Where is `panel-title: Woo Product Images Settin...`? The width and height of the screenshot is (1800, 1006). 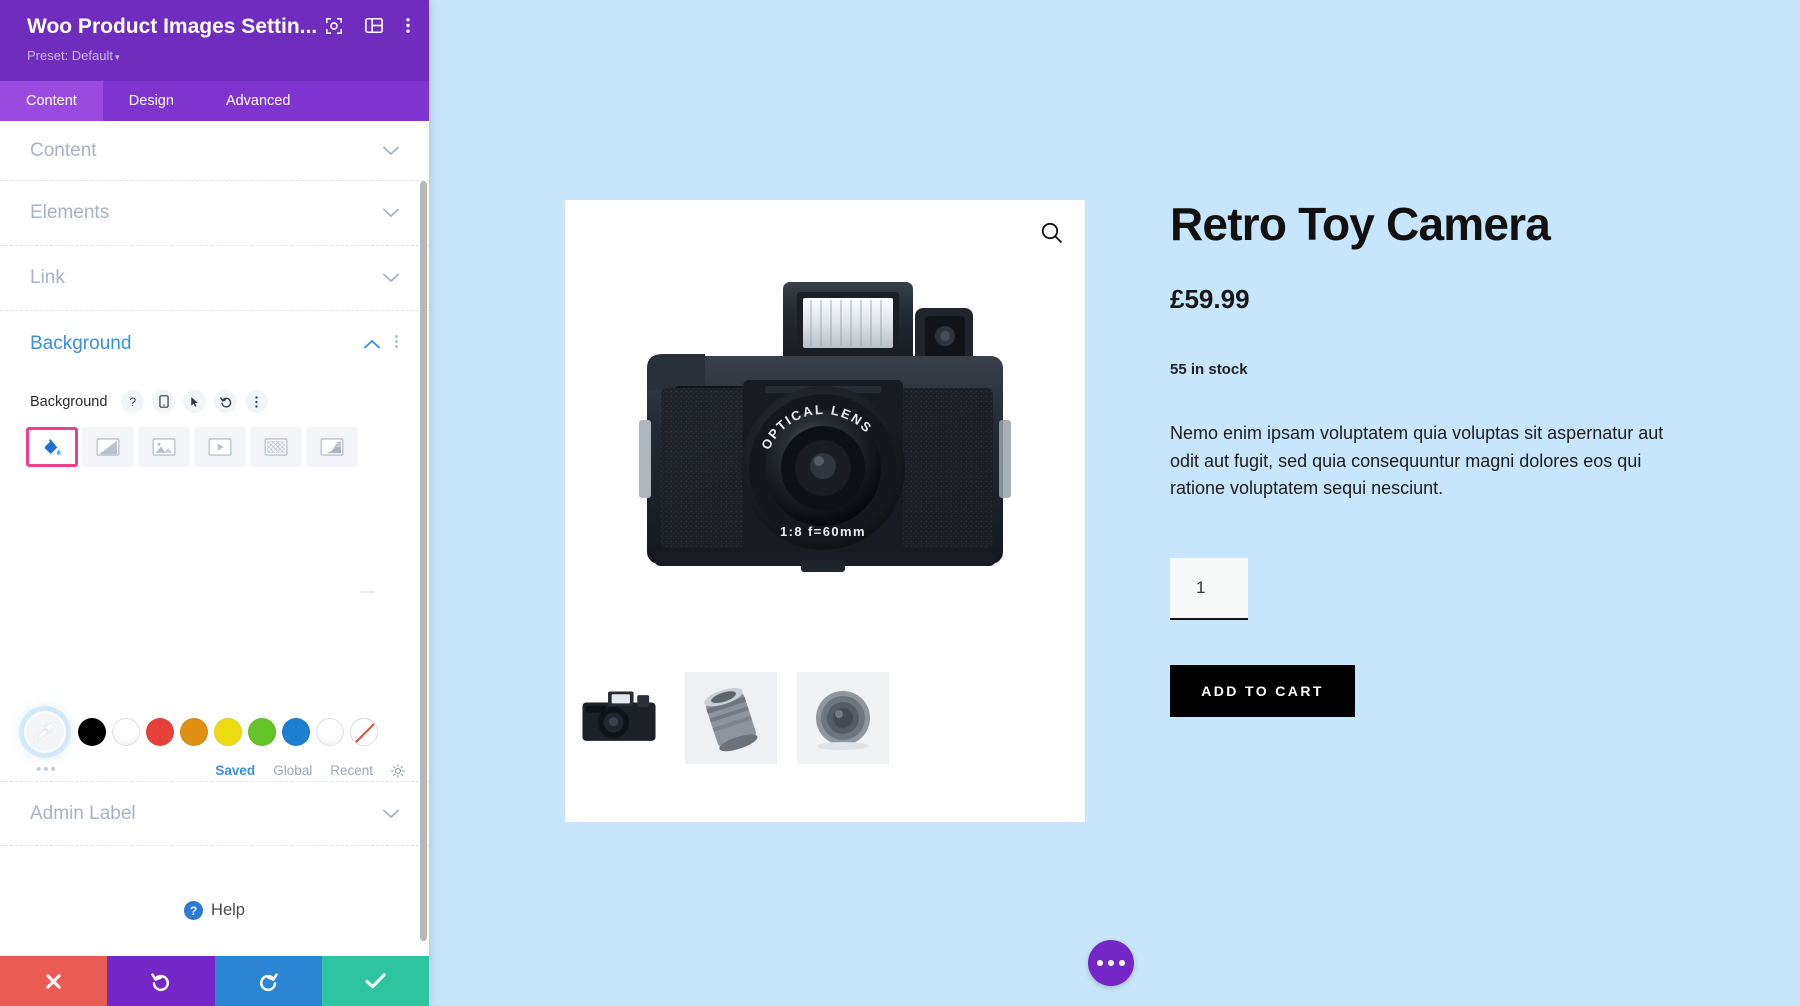 panel-title: Woo Product Images Settin... is located at coordinates (172, 26).